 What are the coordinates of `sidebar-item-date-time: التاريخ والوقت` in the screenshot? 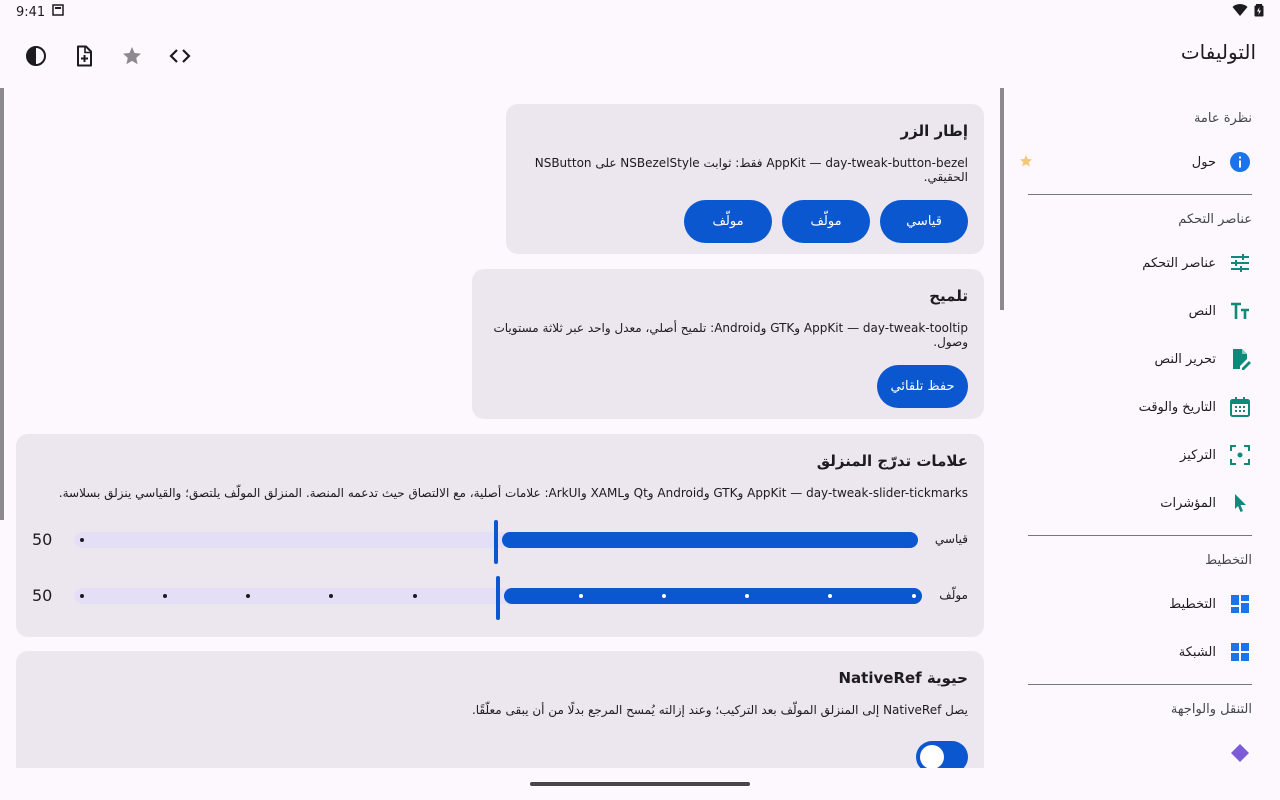 It's located at (1140, 407).